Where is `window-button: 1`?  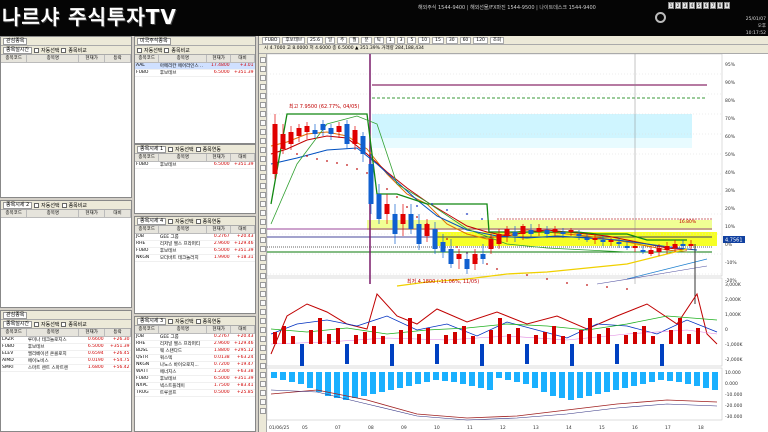
window-button: 1 is located at coordinates (671, 5).